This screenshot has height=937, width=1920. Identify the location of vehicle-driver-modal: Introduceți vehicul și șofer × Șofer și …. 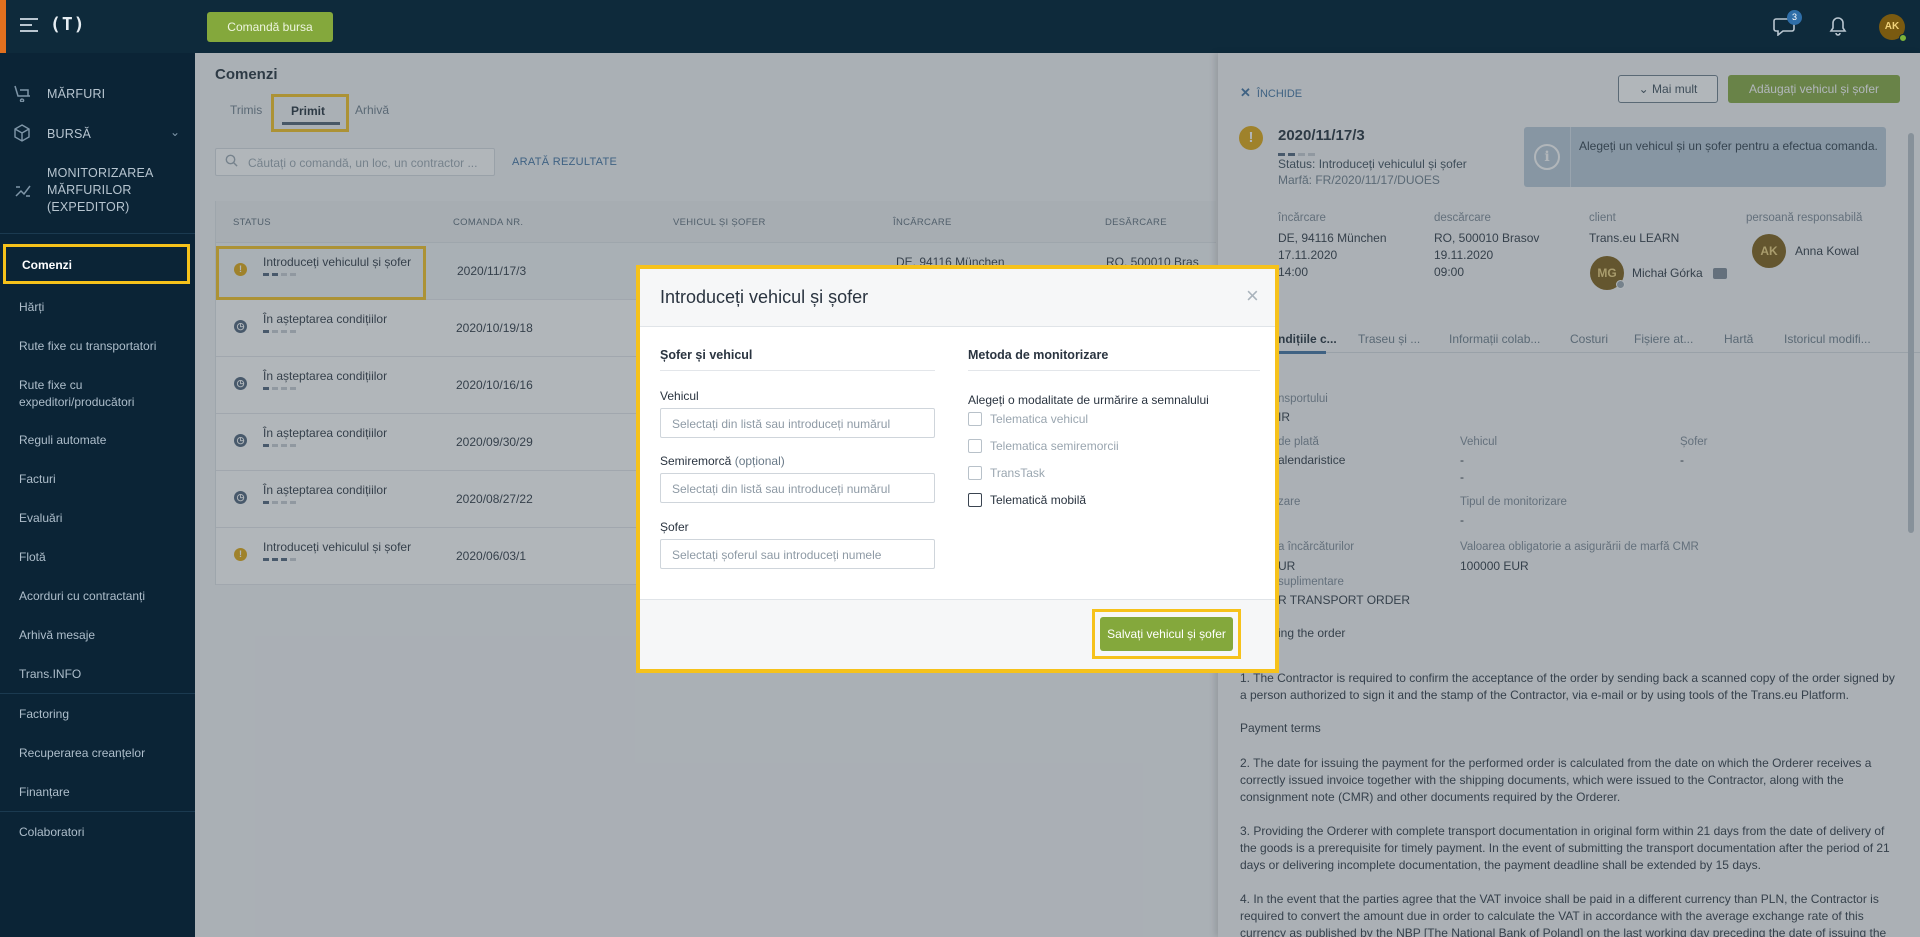
(957, 469).